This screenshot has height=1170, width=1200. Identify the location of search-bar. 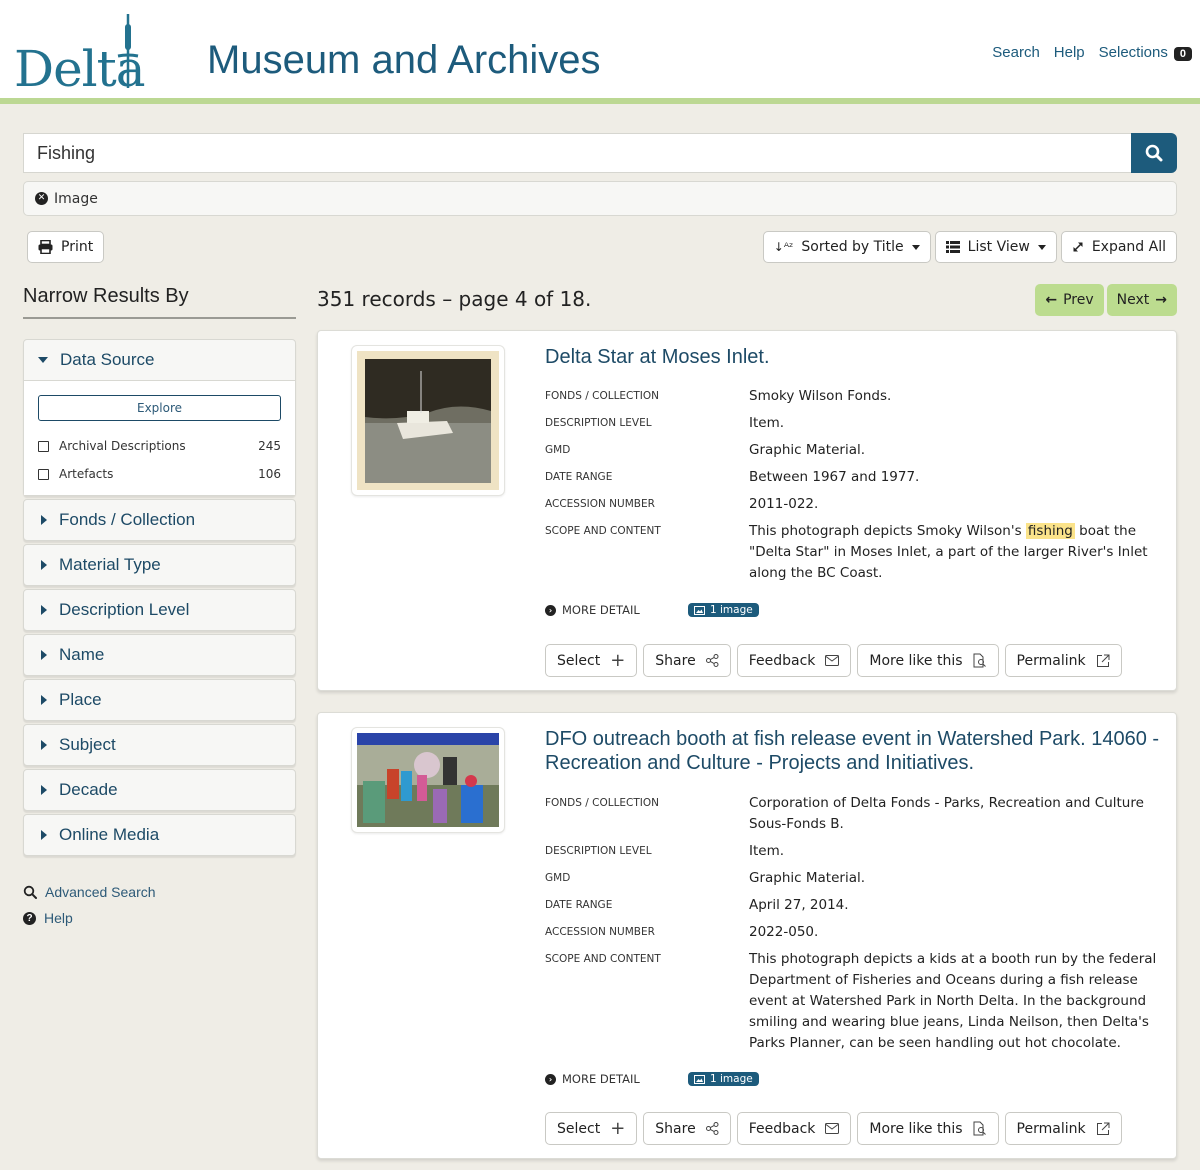
(600, 153).